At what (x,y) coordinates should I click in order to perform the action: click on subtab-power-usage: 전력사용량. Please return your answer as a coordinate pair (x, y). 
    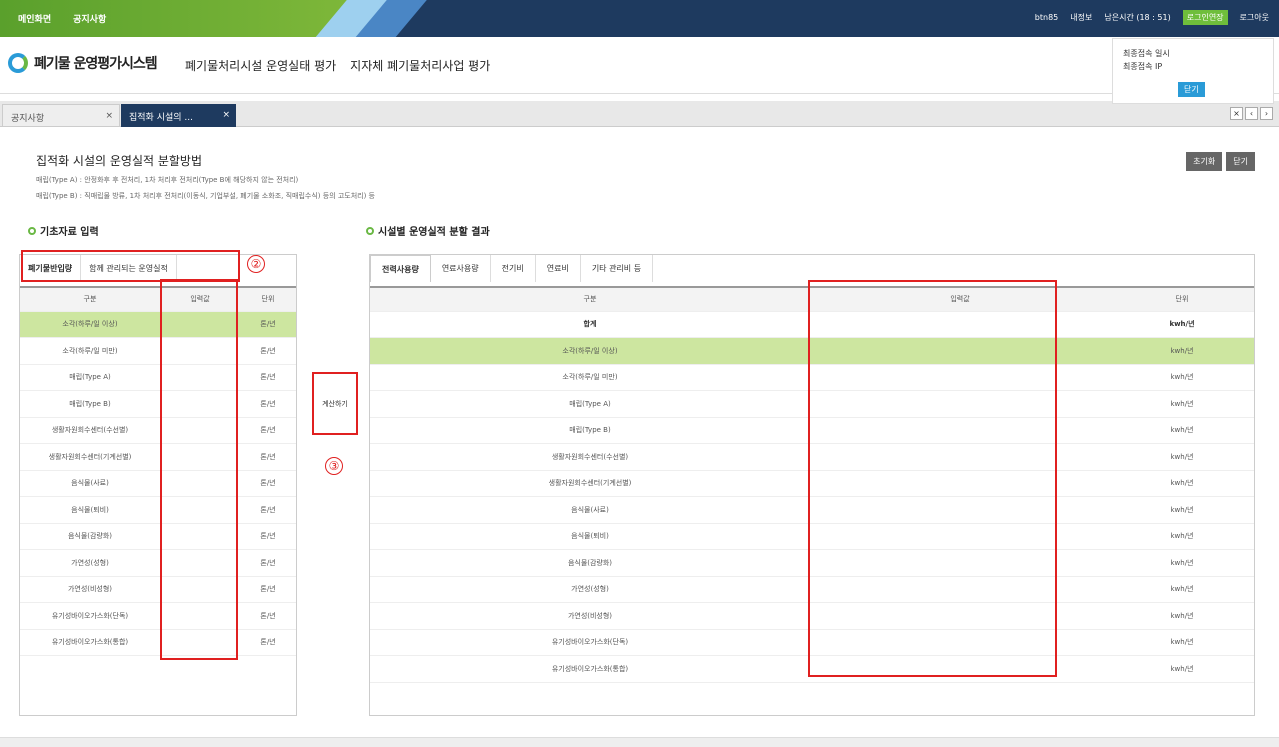
    Looking at the image, I should click on (400, 268).